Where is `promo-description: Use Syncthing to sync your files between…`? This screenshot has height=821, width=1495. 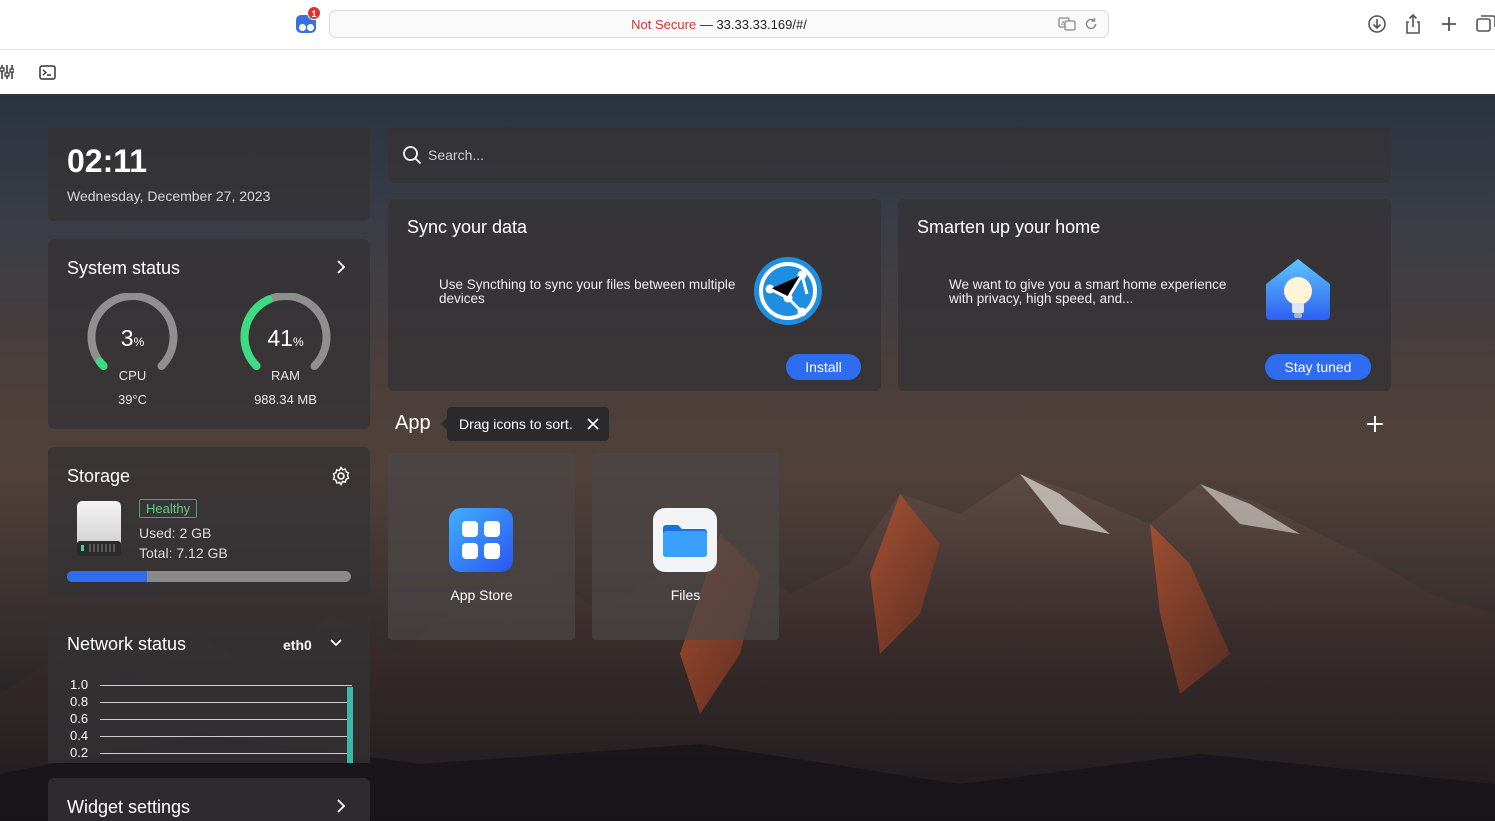 promo-description: Use Syncthing to sync your files between… is located at coordinates (587, 291).